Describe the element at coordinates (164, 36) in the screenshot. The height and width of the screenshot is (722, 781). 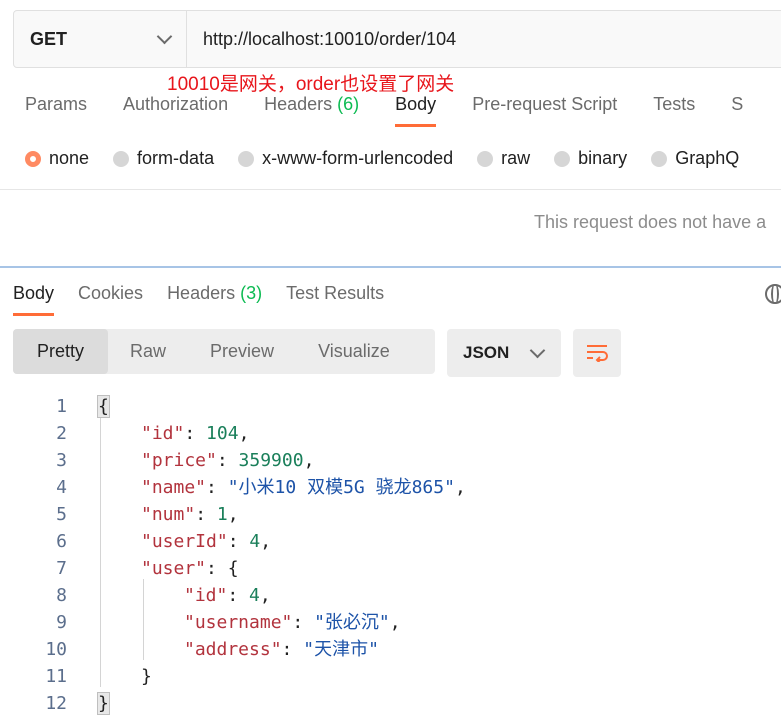
I see `chevron-down-icon` at that location.